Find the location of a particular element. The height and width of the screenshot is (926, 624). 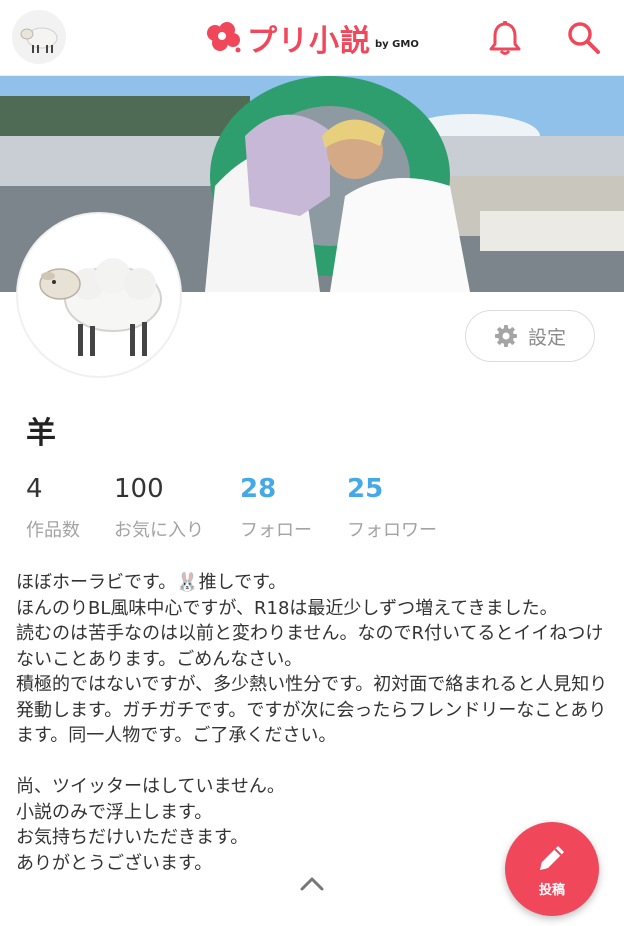

stat-following: 28 フォロー is located at coordinates (276, 508).